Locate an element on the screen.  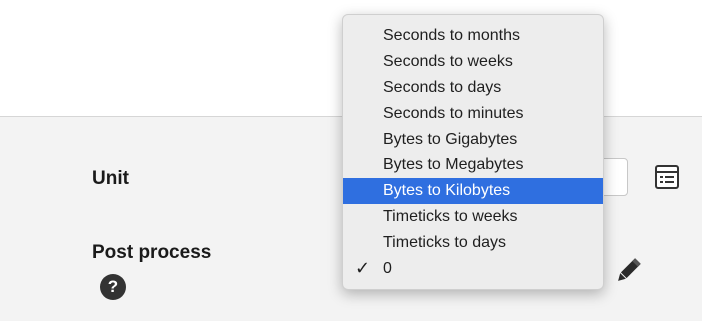
menu-item-bytes-to-megabytes: Bytes to Megabytes is located at coordinates (473, 165).